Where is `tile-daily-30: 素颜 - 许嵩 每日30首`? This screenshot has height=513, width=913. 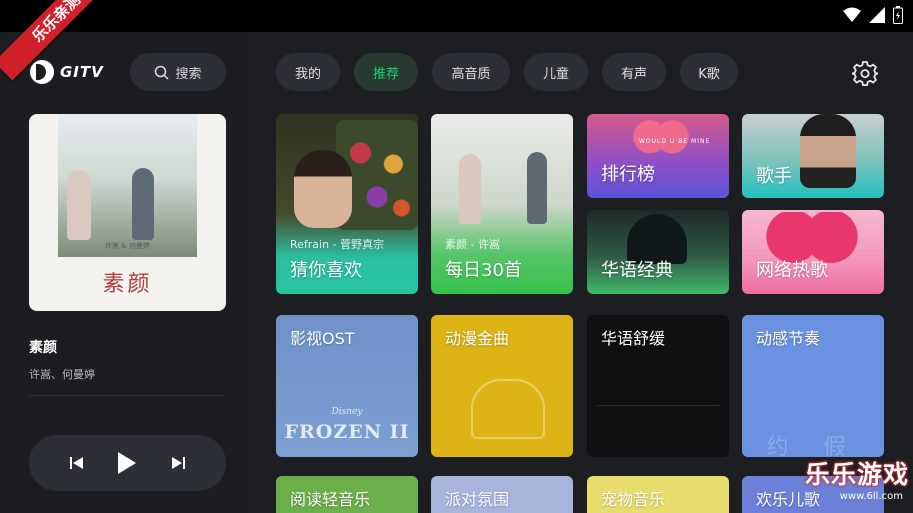
tile-daily-30: 素颜 - 许嵩 每日30首 is located at coordinates (502, 204).